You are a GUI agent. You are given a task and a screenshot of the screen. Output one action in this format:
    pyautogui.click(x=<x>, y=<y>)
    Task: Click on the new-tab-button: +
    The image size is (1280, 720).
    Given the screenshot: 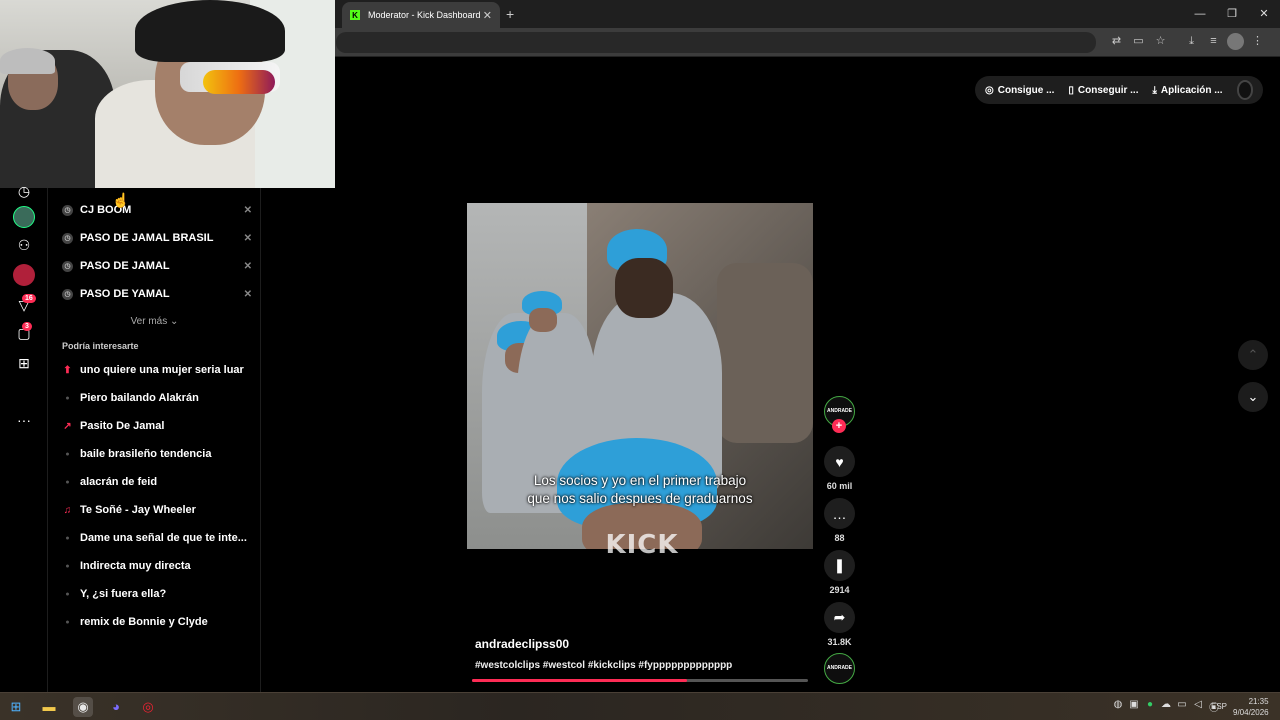 What is the action you would take?
    pyautogui.click(x=510, y=14)
    